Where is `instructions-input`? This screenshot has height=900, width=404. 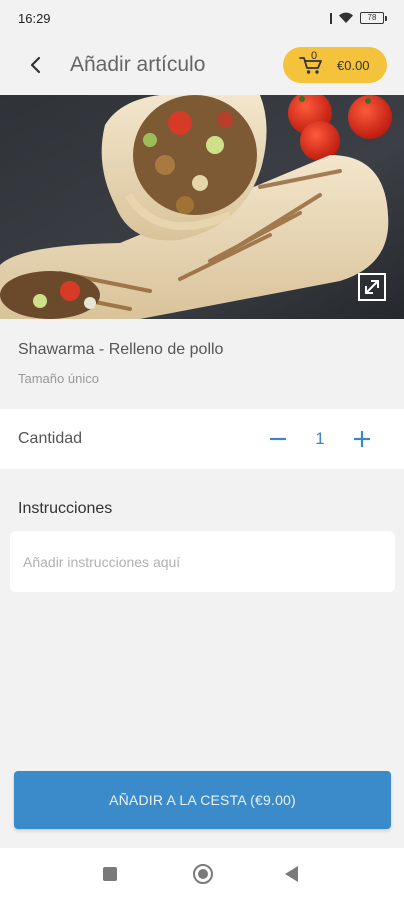 instructions-input is located at coordinates (209, 561).